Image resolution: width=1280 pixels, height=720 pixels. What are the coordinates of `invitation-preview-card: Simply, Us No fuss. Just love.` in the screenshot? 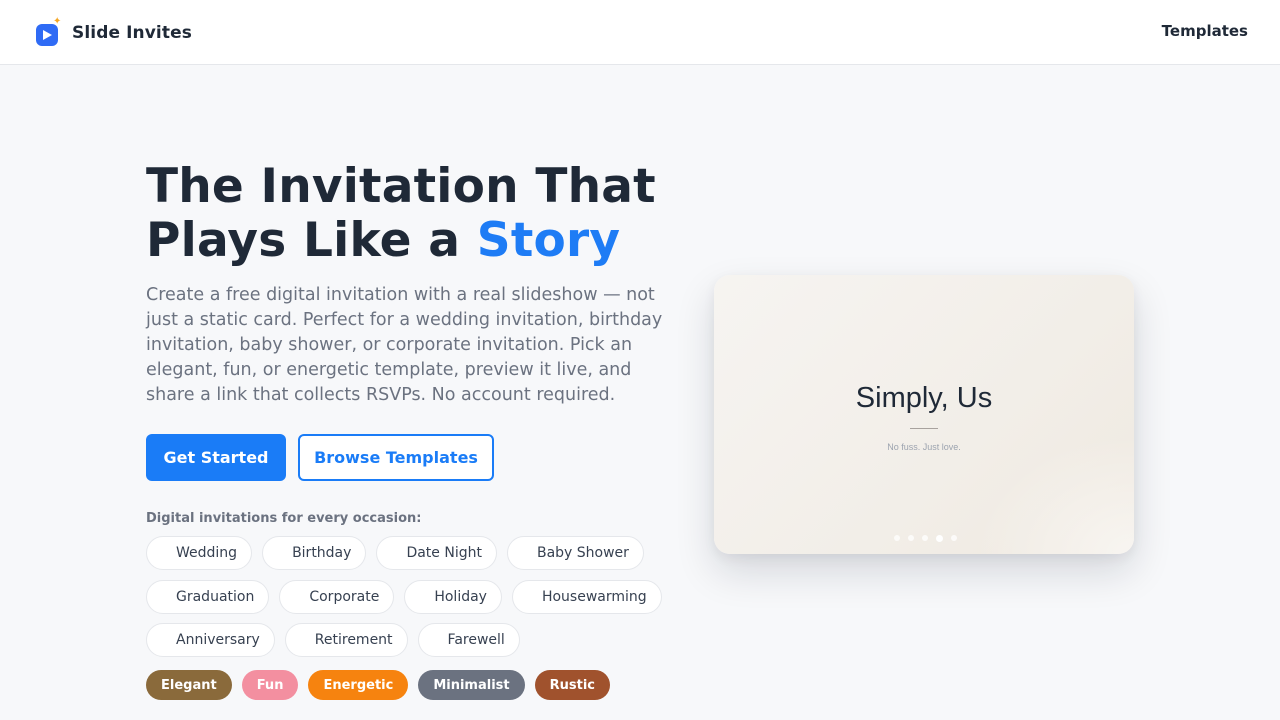 It's located at (924, 414).